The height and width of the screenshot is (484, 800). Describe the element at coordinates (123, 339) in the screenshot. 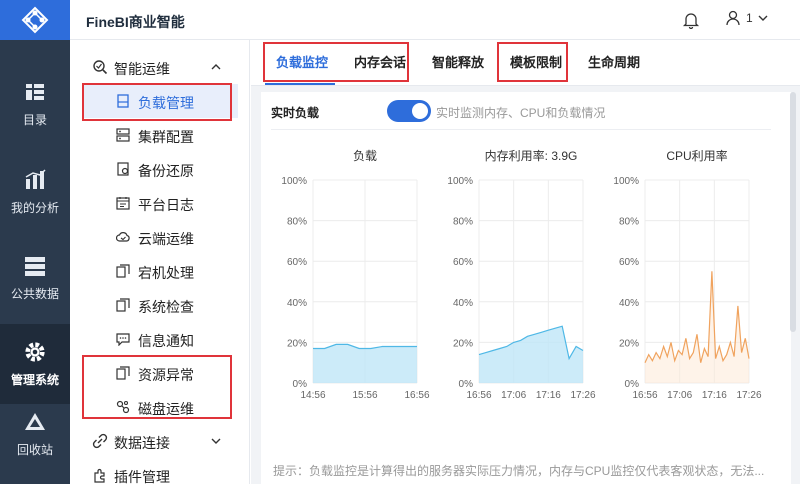

I see `message-icon` at that location.